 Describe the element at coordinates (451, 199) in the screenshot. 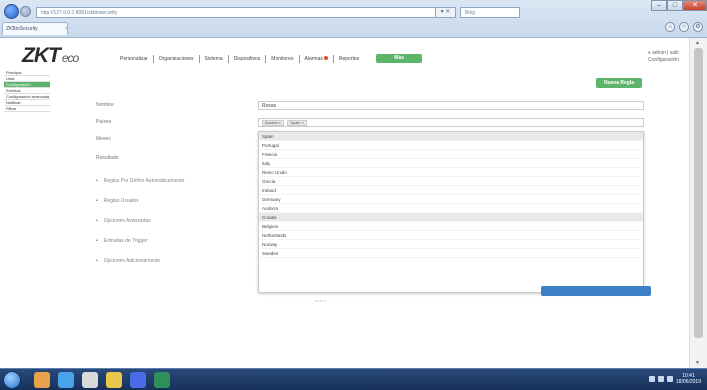

I see `dropdown-option: Germany` at that location.